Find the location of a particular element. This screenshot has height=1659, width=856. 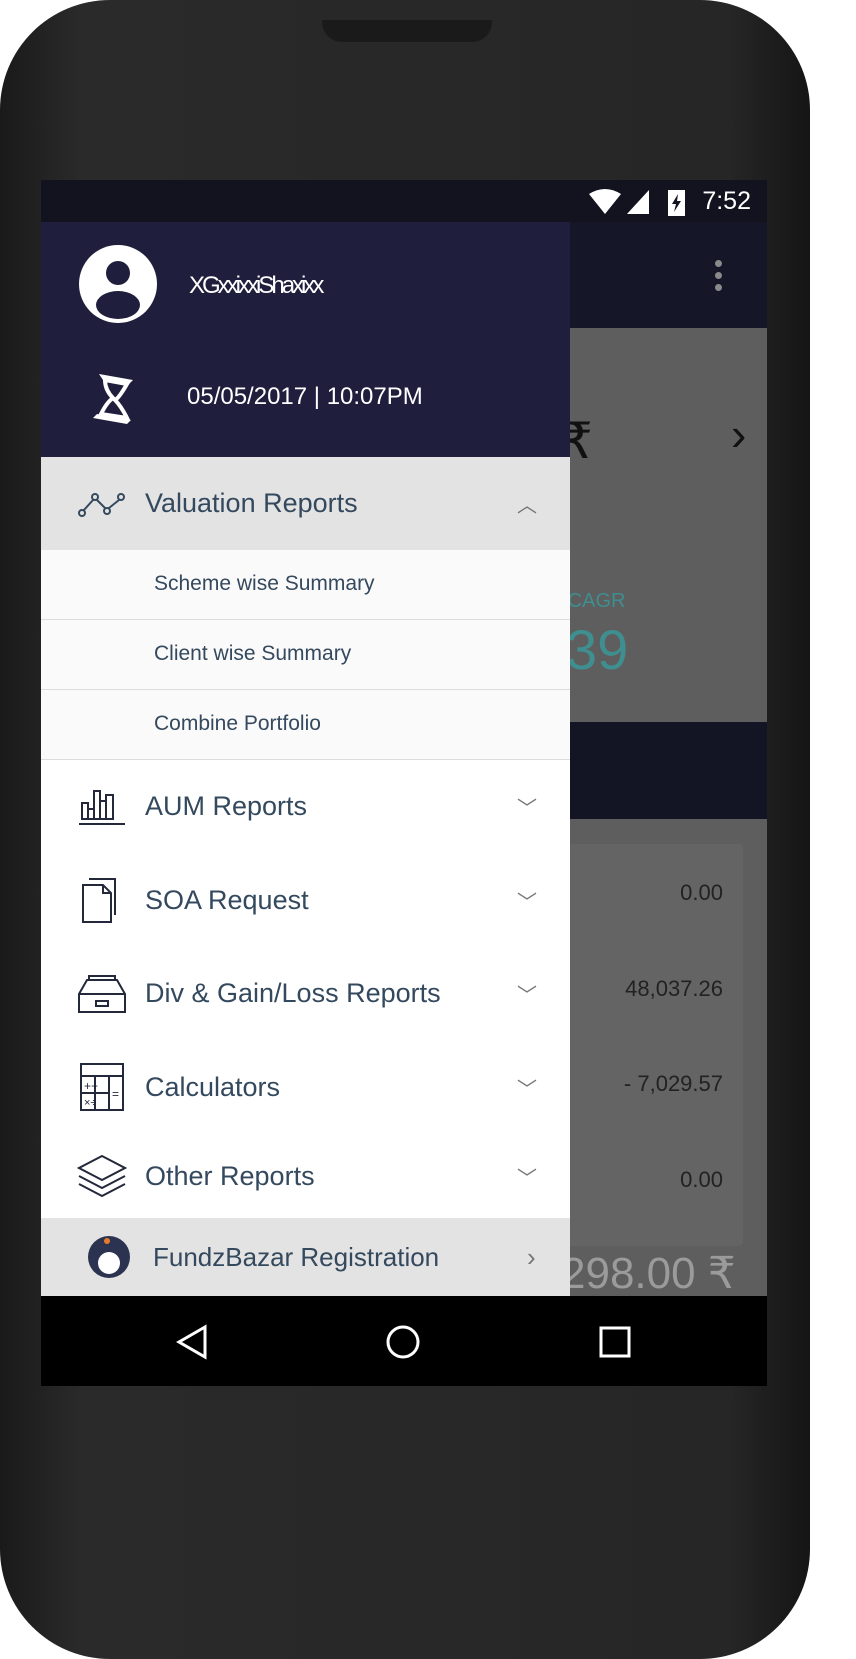

summary-card: 0.00 48,037.26 - 7,029.57 0.00 is located at coordinates (647, 1045).